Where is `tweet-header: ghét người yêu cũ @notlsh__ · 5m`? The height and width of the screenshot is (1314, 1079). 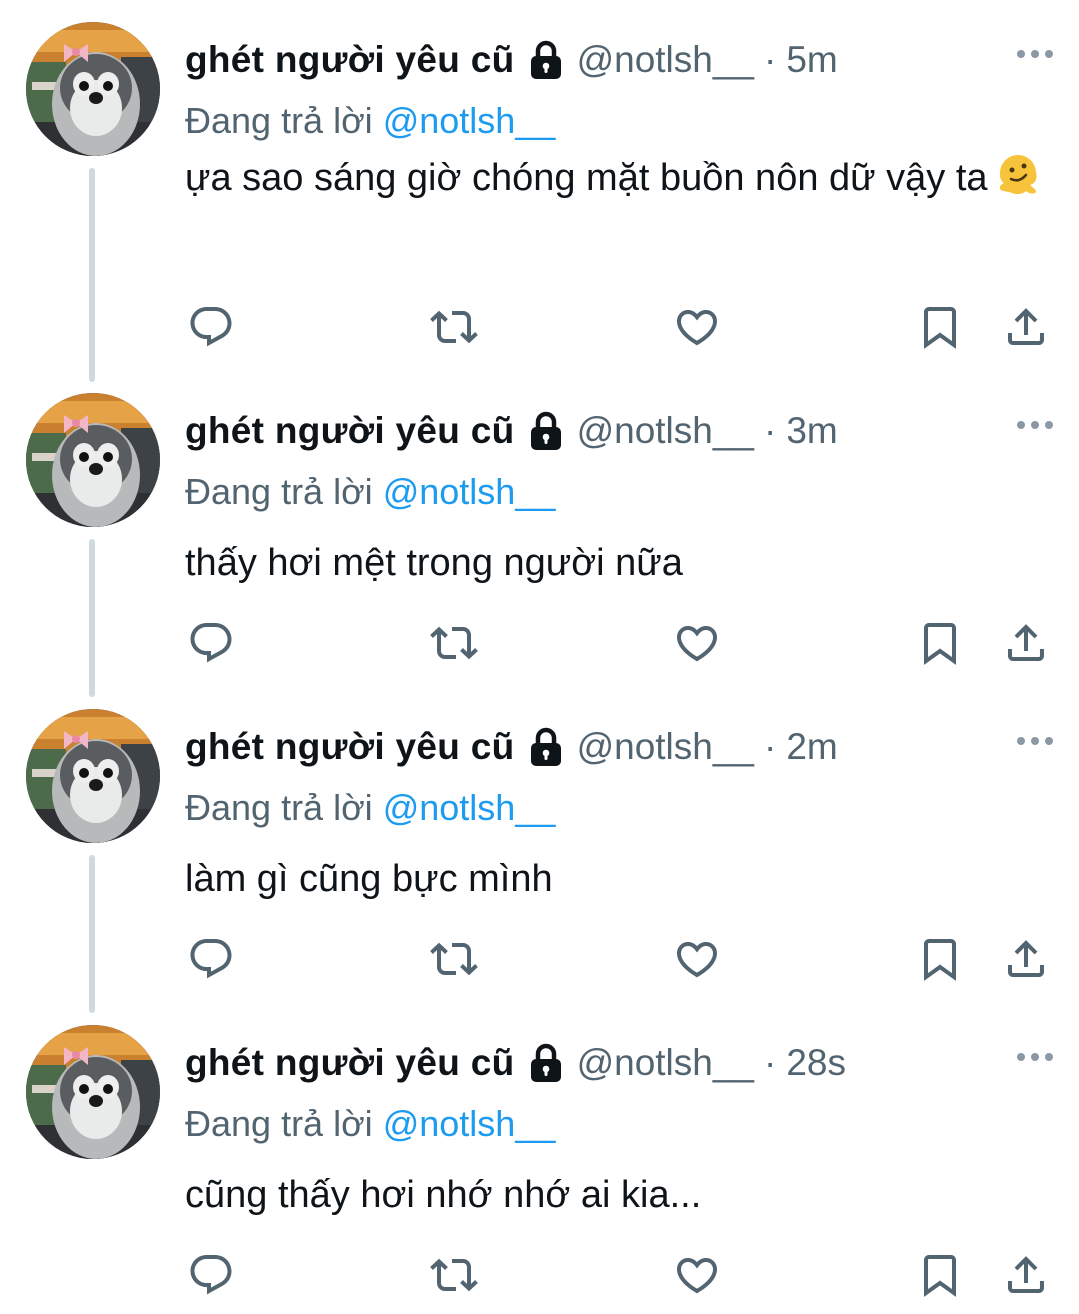
tweet-header: ghét người yêu cũ @notlsh__ · 5m is located at coordinates (511, 60).